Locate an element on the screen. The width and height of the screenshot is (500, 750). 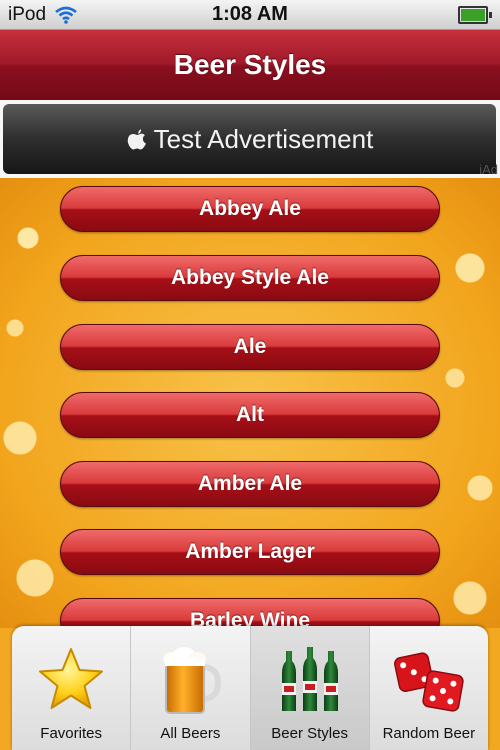
style-label: Amber Ale is located at coordinates (250, 483).